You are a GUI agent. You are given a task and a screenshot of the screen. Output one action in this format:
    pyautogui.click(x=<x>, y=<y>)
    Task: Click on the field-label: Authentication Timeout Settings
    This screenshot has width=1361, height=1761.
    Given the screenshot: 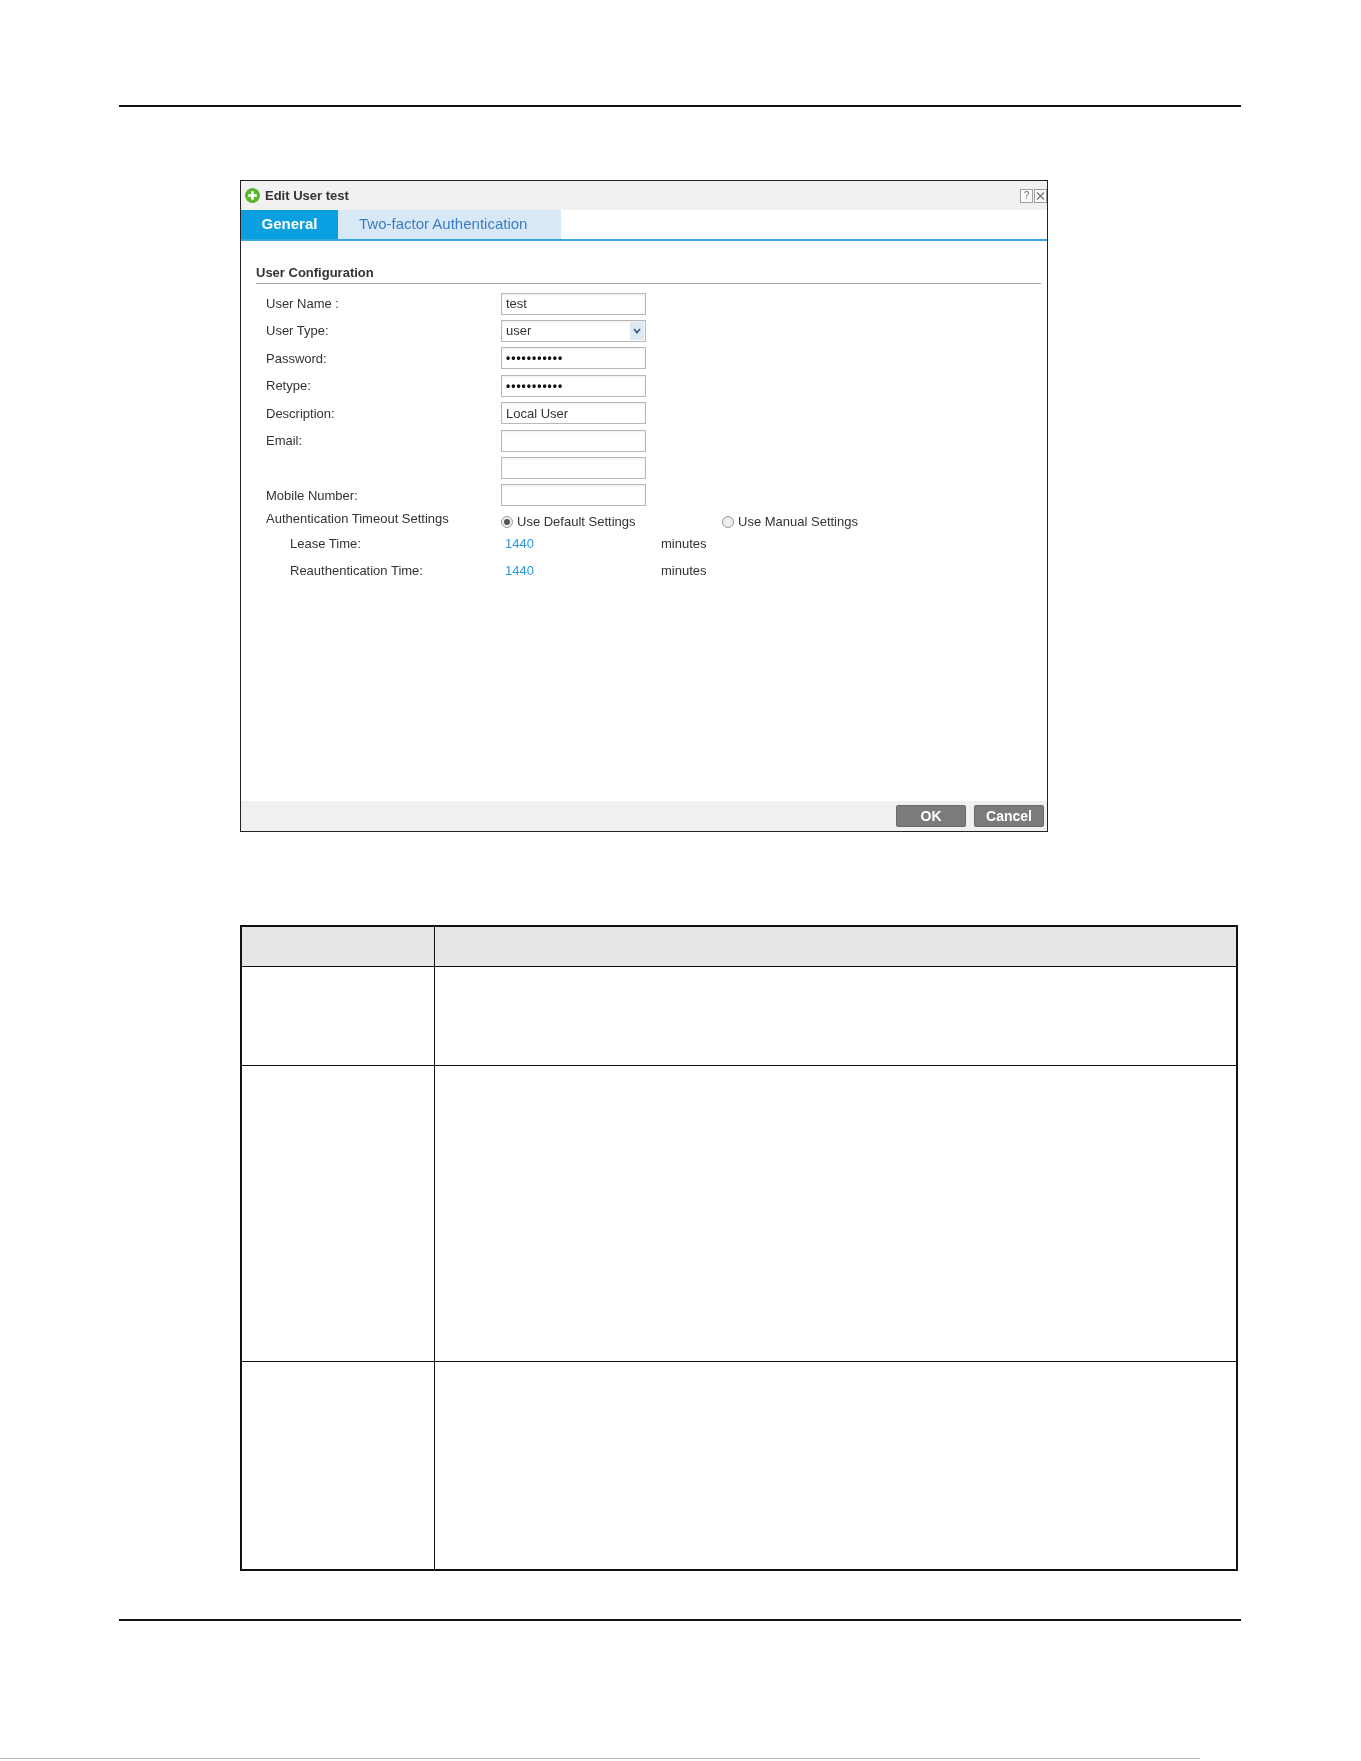 What is the action you would take?
    pyautogui.click(x=358, y=519)
    